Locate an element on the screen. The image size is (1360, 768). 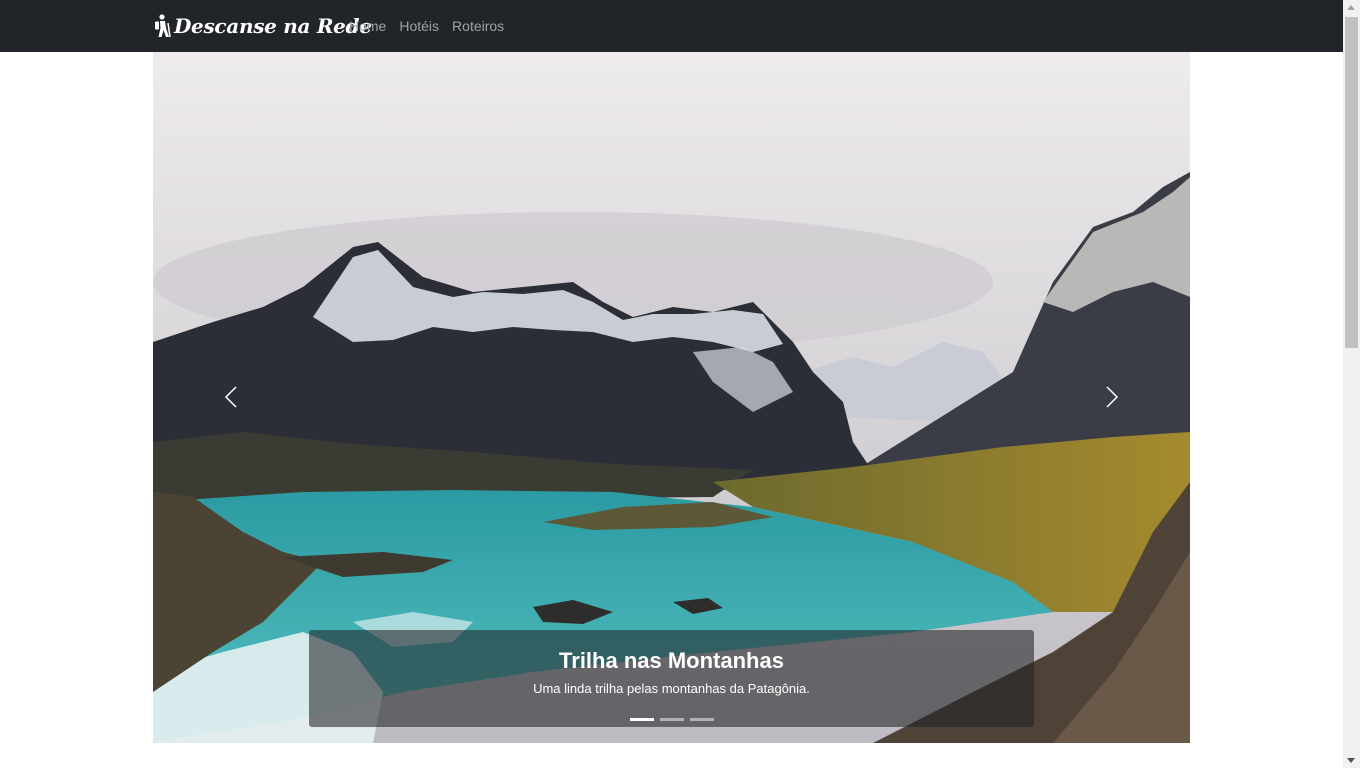
nav-link-hoteis: Hotéis is located at coordinates (419, 26).